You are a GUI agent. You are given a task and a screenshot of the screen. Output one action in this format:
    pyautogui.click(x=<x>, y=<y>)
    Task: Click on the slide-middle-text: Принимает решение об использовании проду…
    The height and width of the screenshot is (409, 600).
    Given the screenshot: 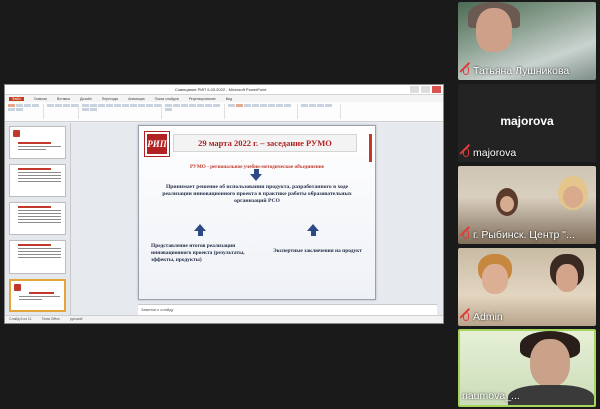 What is the action you would take?
    pyautogui.click(x=257, y=194)
    